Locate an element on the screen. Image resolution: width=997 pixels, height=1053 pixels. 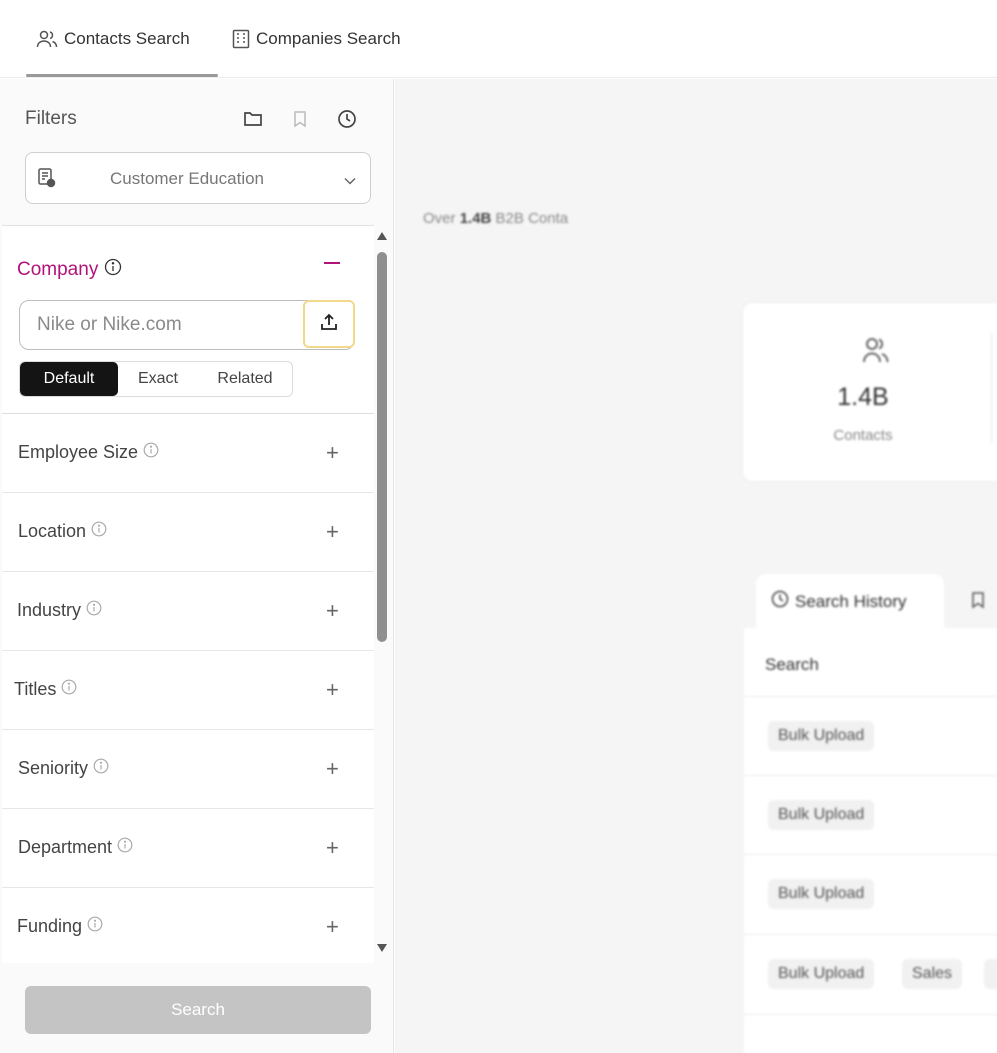
tab-saved-searches is located at coordinates (978, 602).